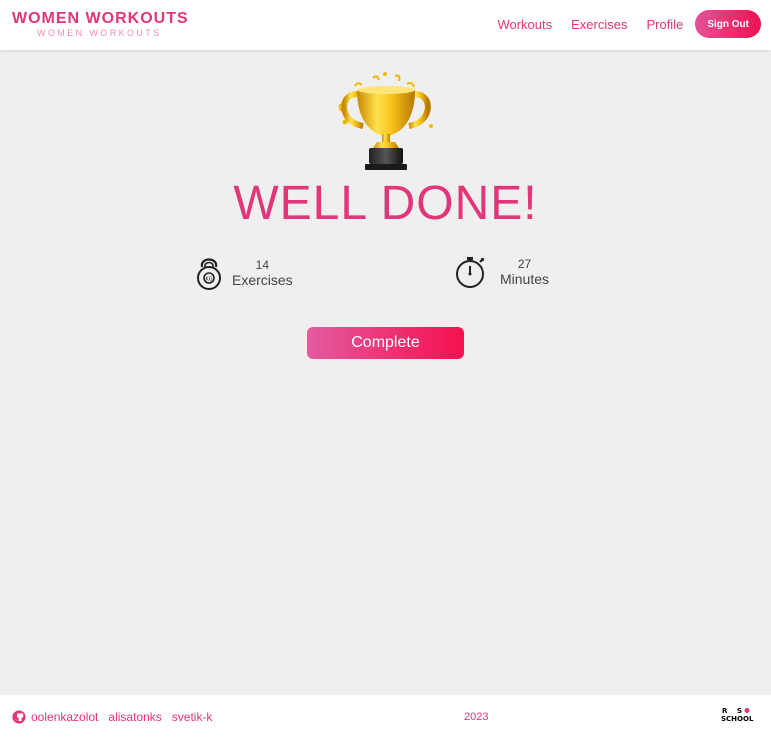  What do you see at coordinates (385, 121) in the screenshot?
I see `trophy-icon` at bounding box center [385, 121].